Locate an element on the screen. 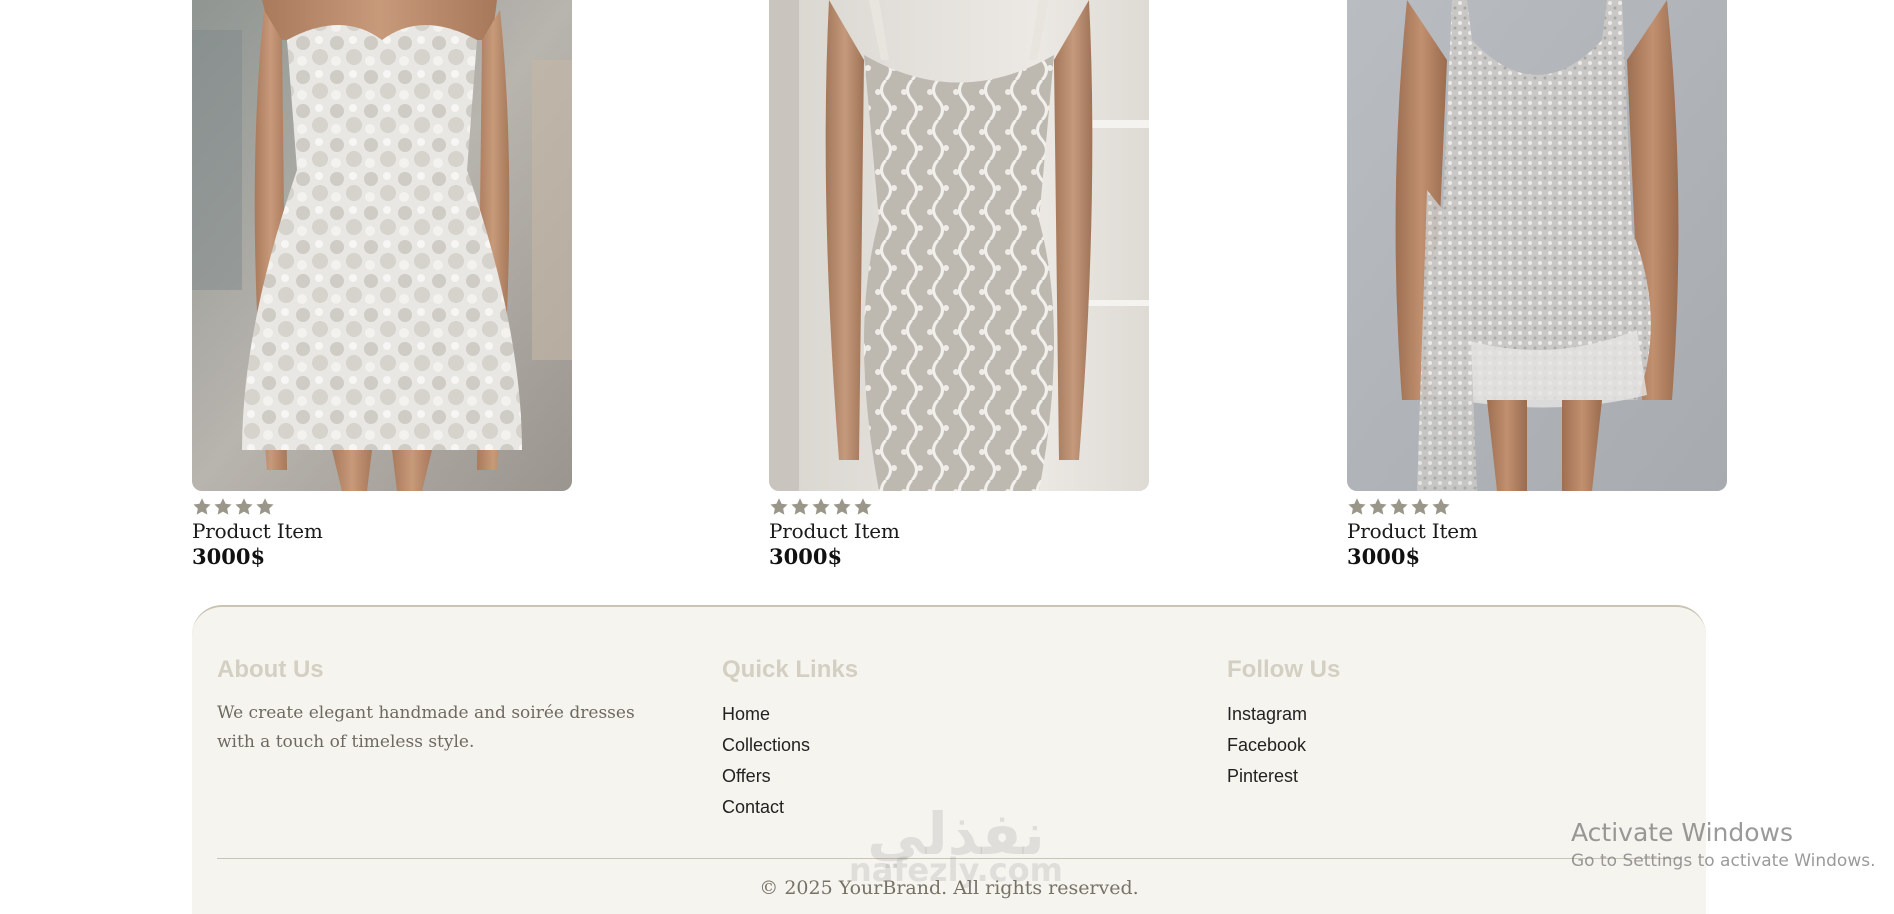  footer-link-facebook: Facebook is located at coordinates (1283, 745).